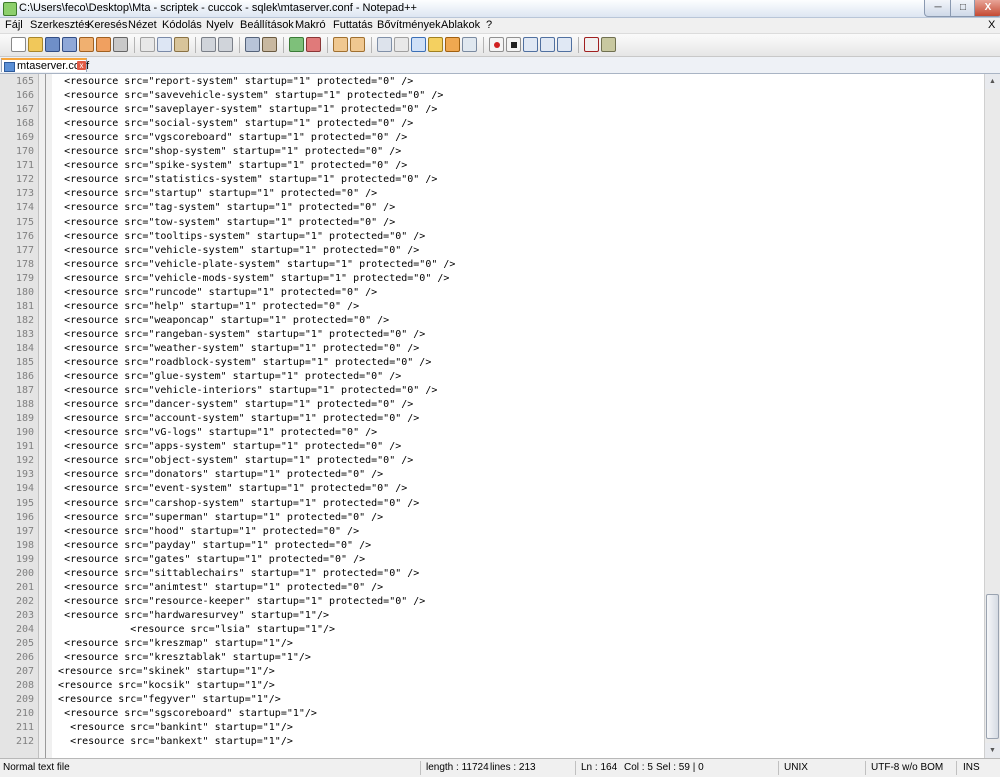 The height and width of the screenshot is (777, 1000). Describe the element at coordinates (496, 44) in the screenshot. I see `record-macro-icon` at that location.